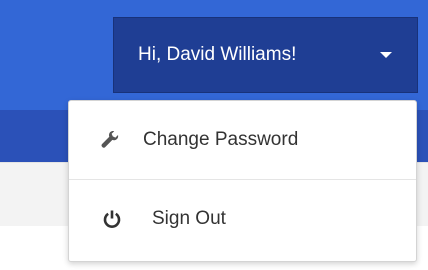 This screenshot has width=428, height=270. What do you see at coordinates (221, 139) in the screenshot?
I see `menu-item-label: Change Password` at bounding box center [221, 139].